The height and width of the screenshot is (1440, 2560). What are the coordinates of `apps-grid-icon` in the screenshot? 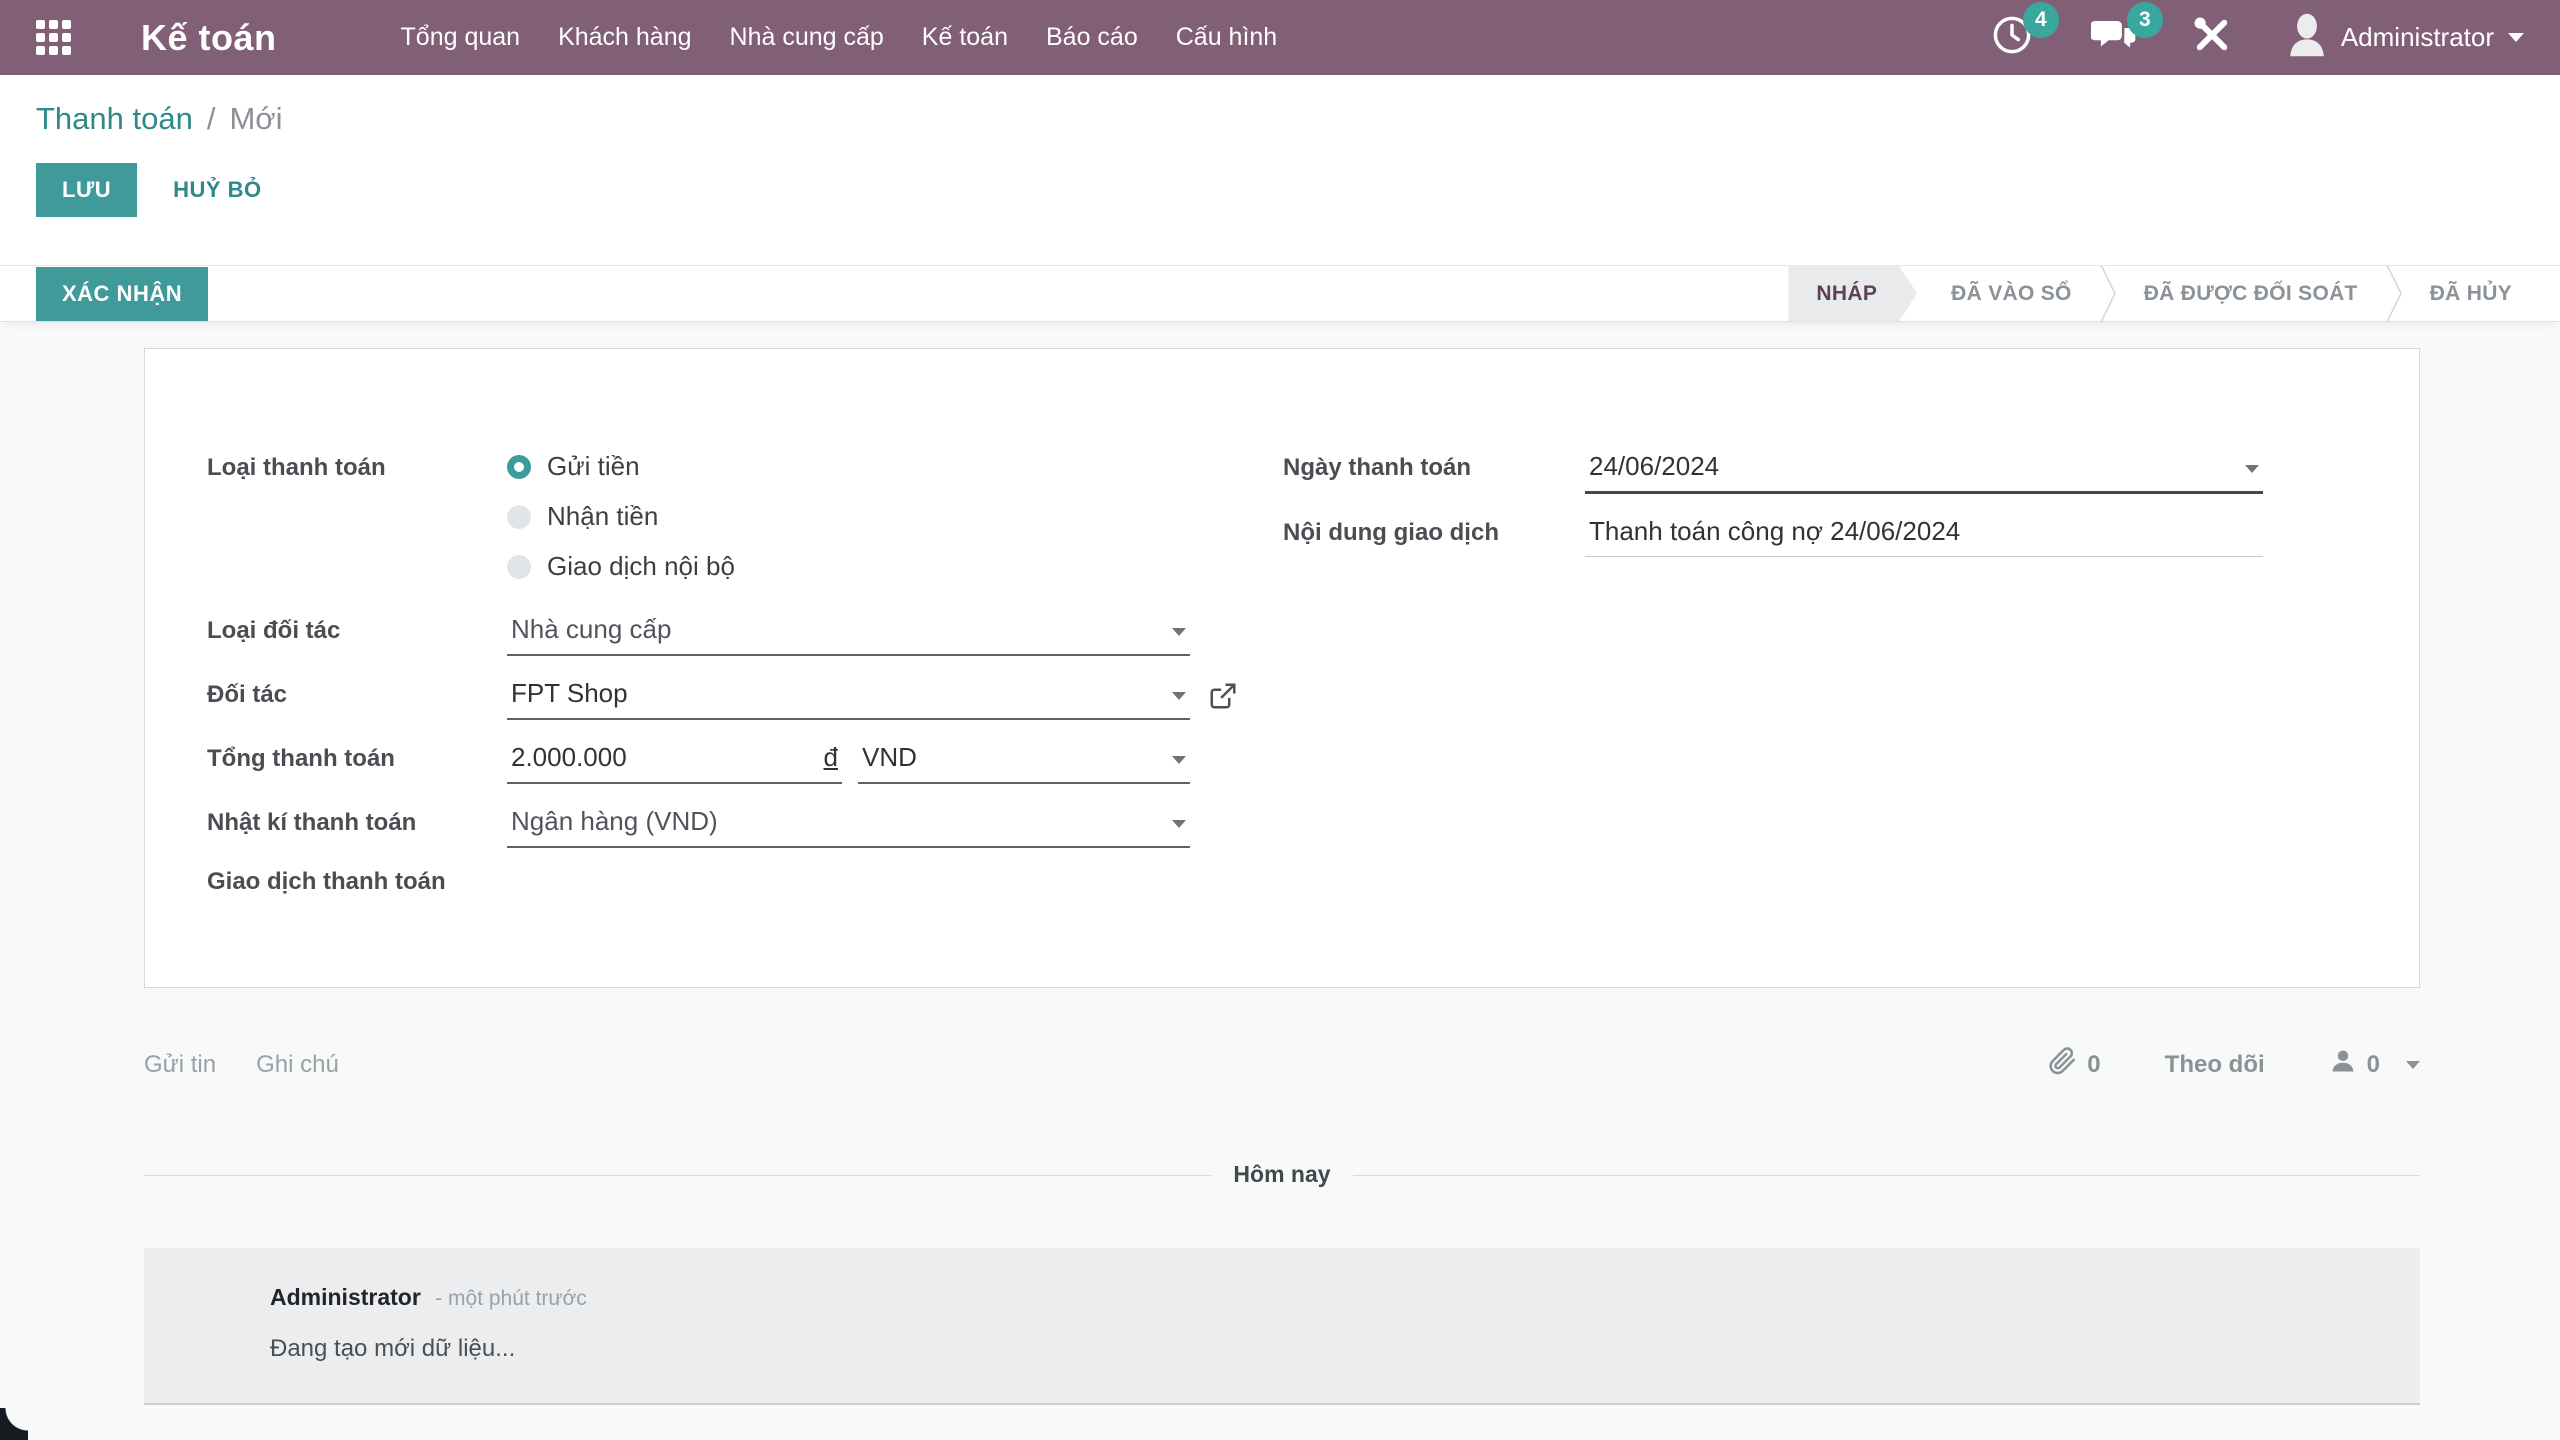 It's located at (53, 37).